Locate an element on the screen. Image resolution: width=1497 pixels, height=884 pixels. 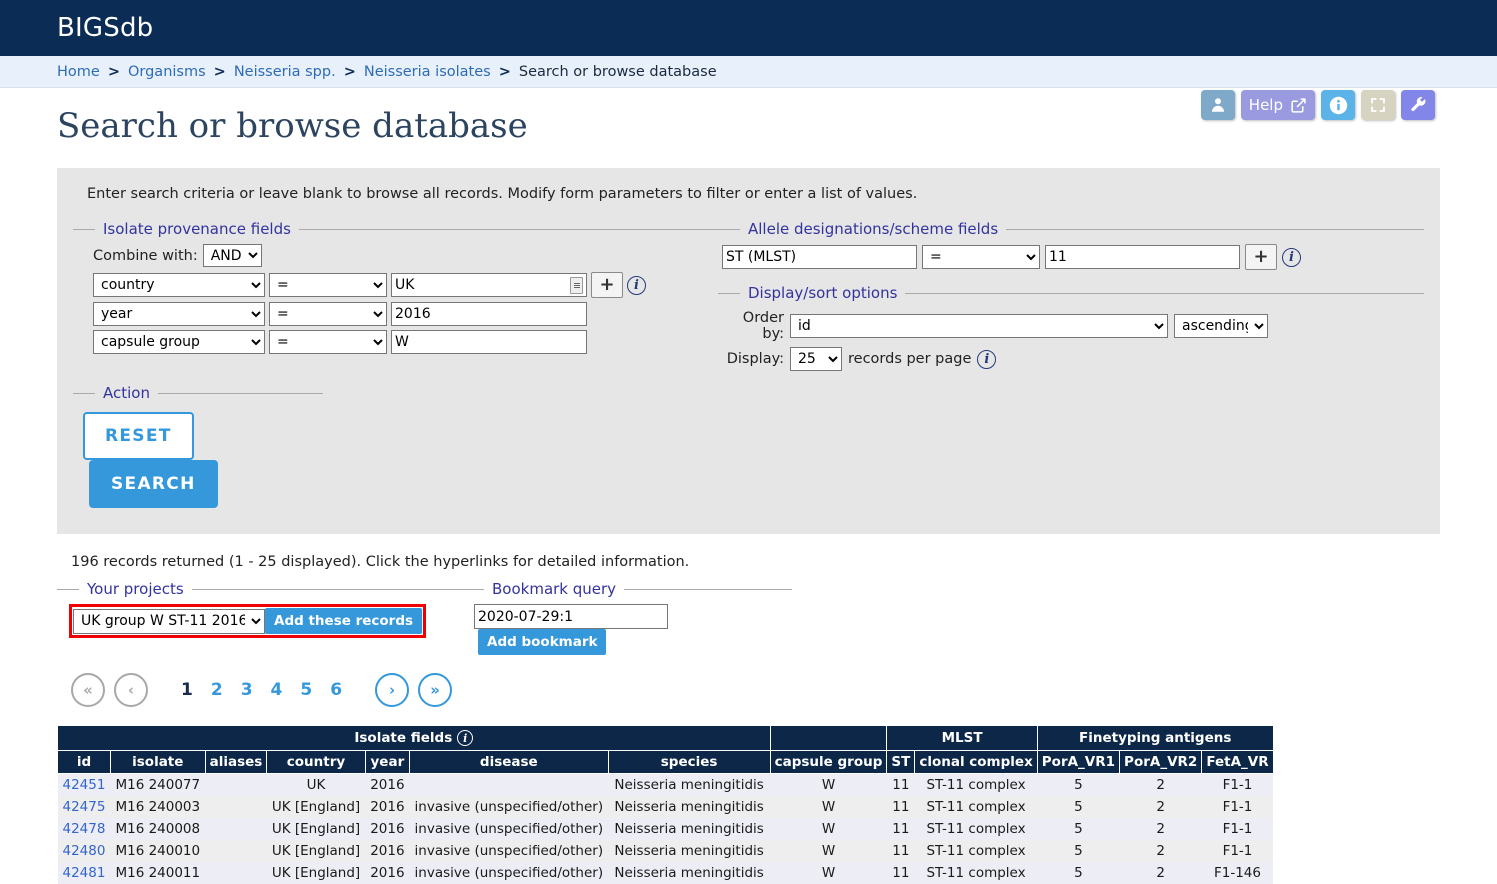
provenance-field-select-2: year is located at coordinates (179, 314).